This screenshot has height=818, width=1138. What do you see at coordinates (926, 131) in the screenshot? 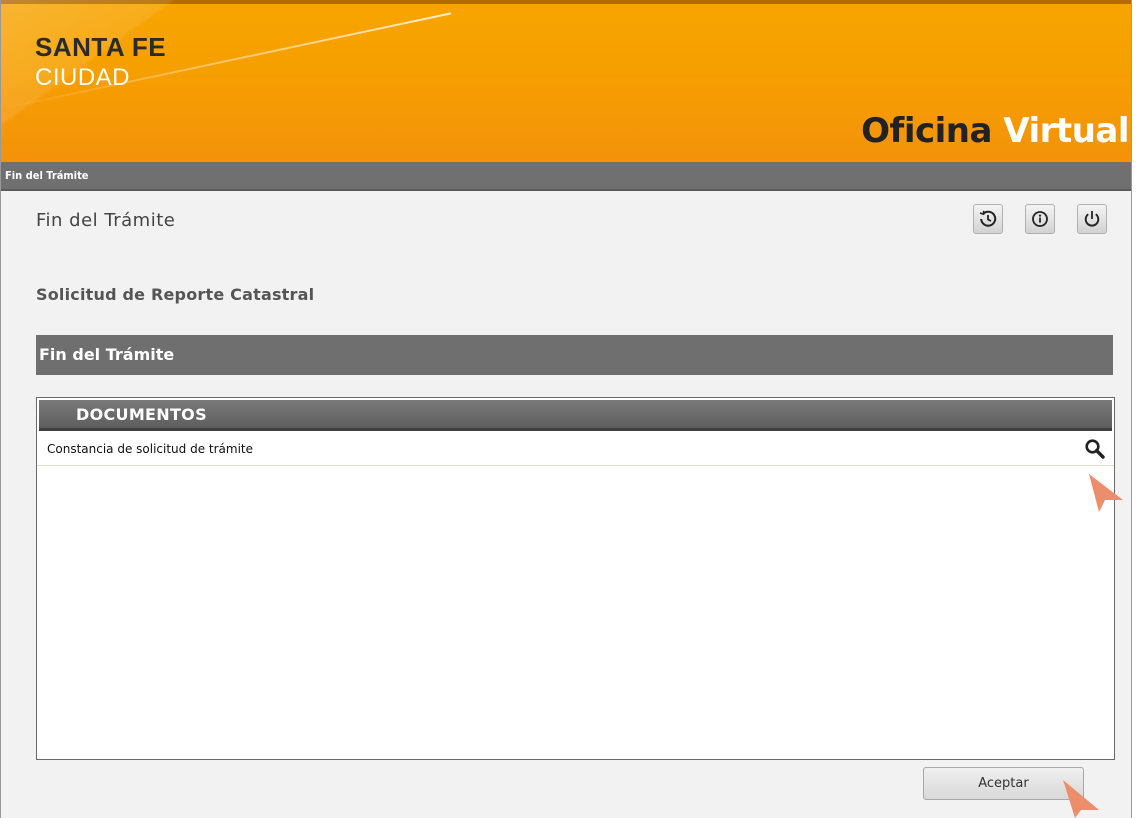
I see `brand-word-oficina: Oficina` at bounding box center [926, 131].